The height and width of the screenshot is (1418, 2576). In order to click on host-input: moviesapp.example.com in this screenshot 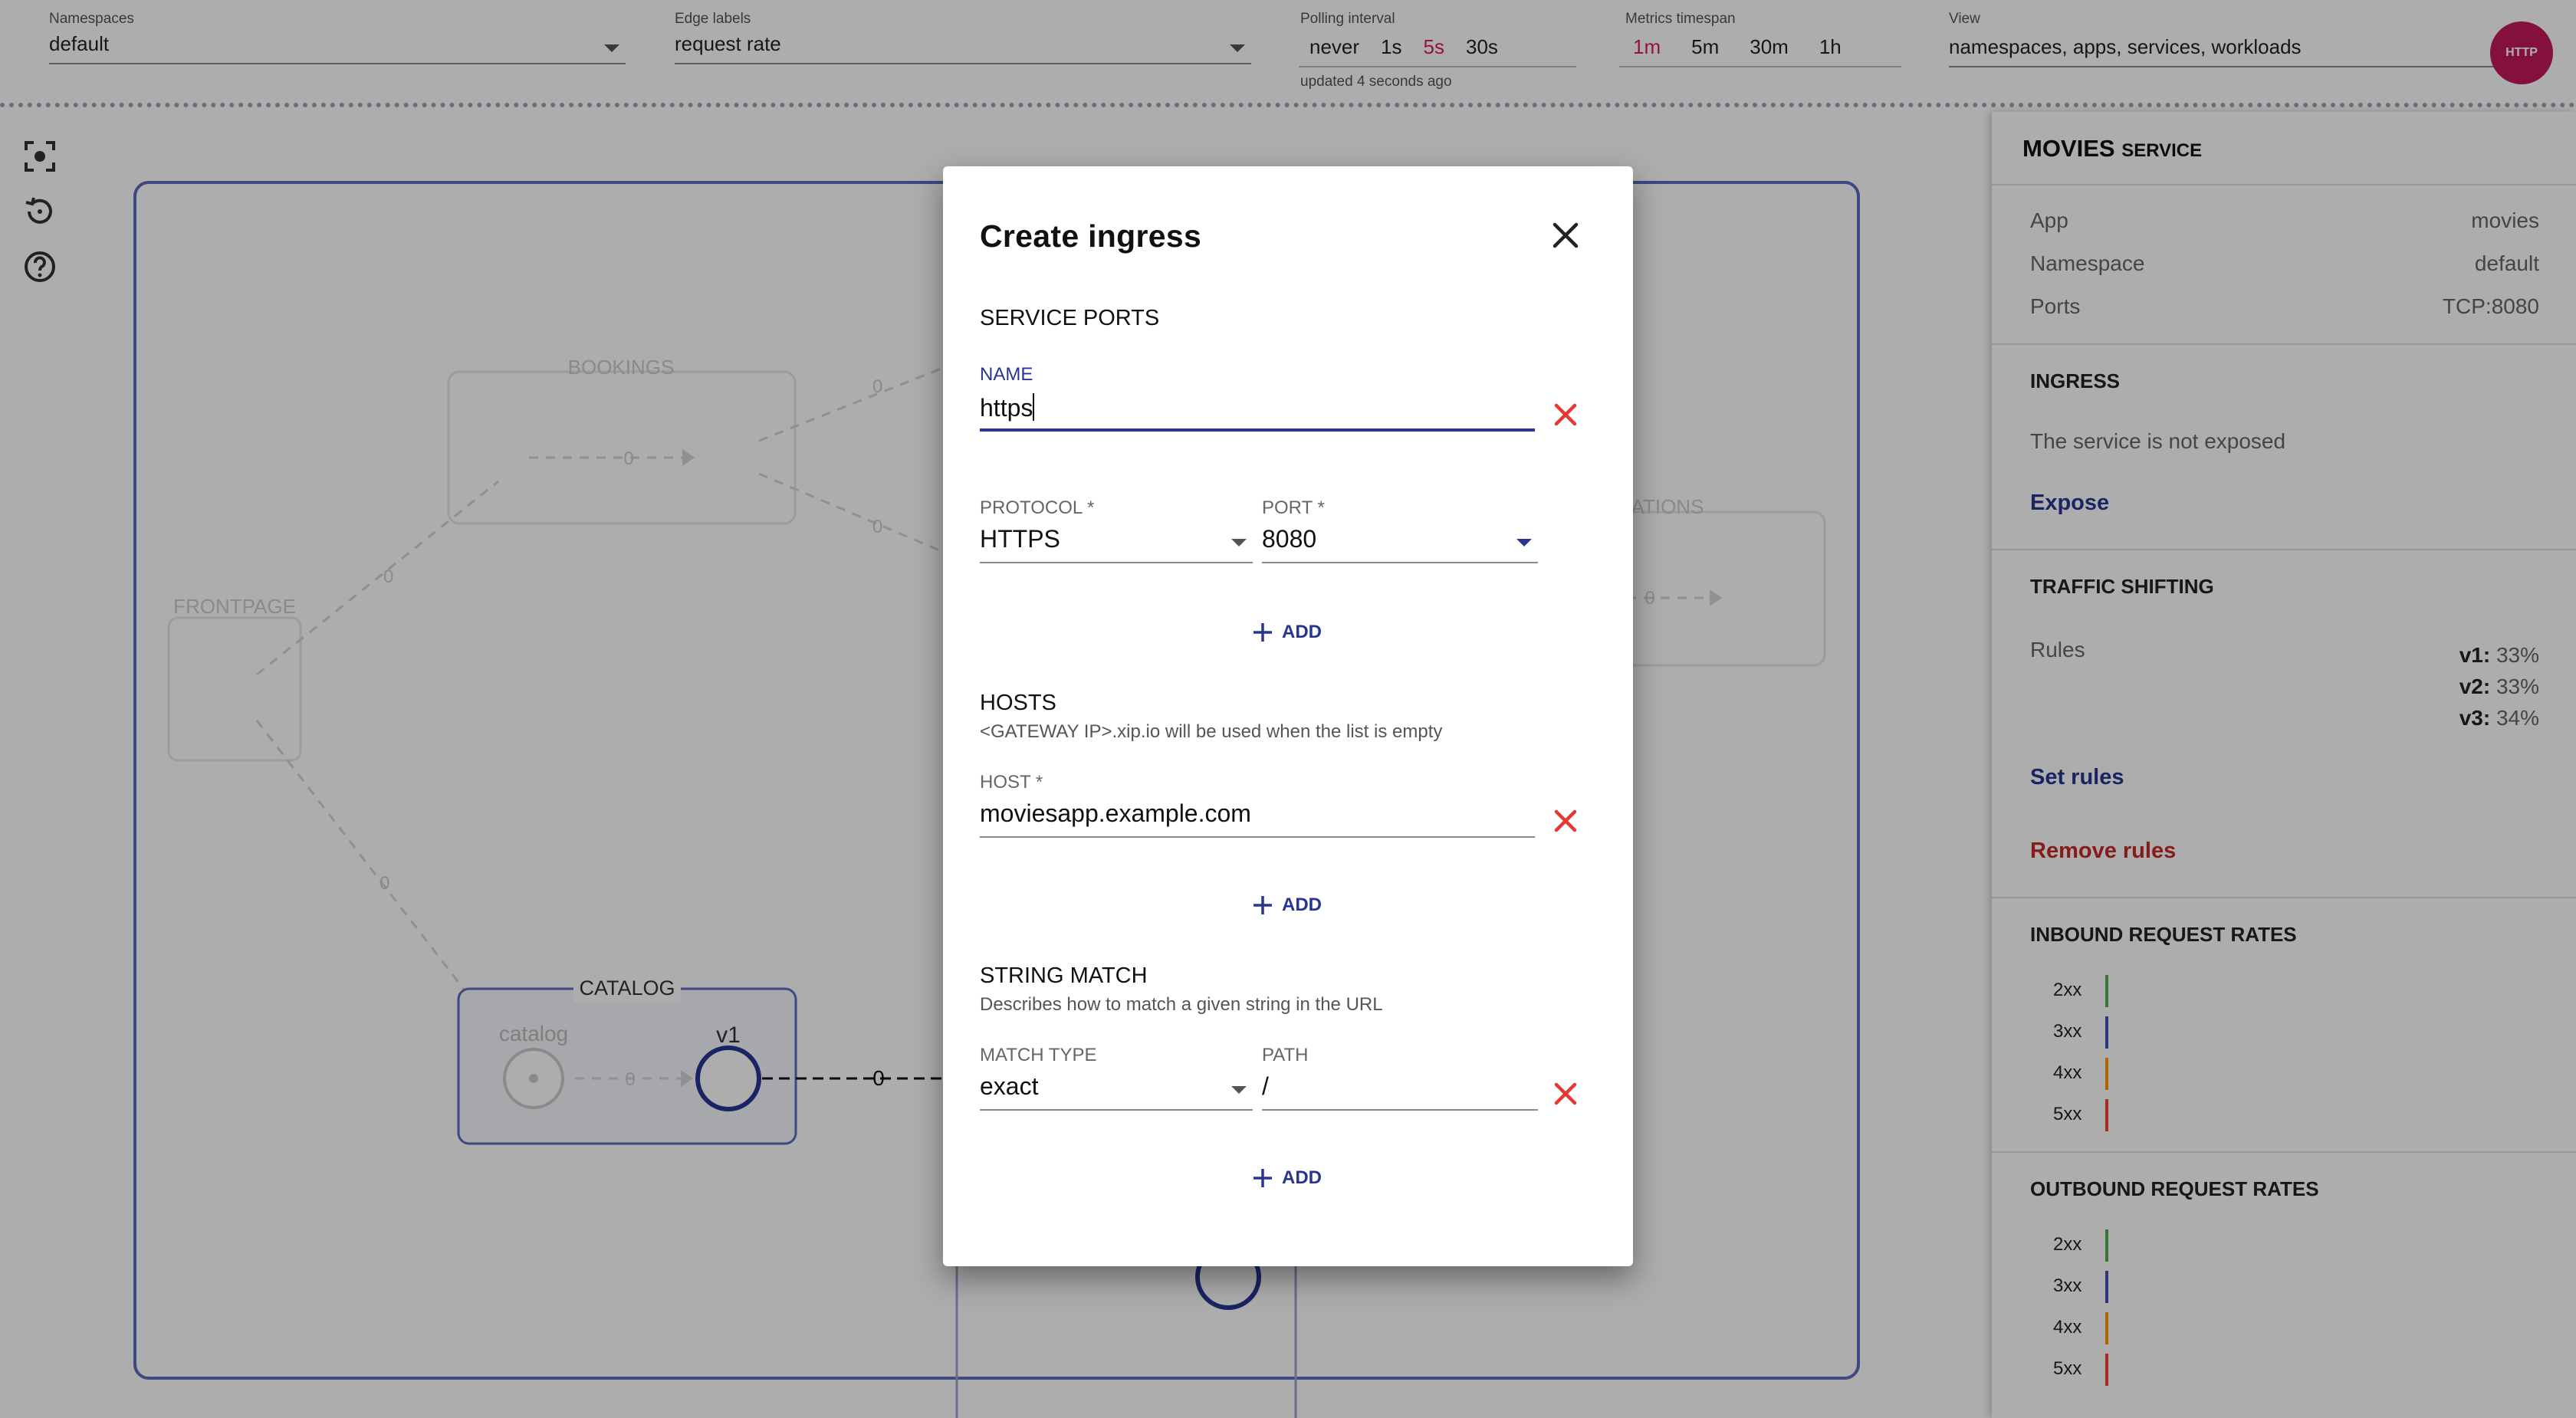, I will do `click(1257, 817)`.